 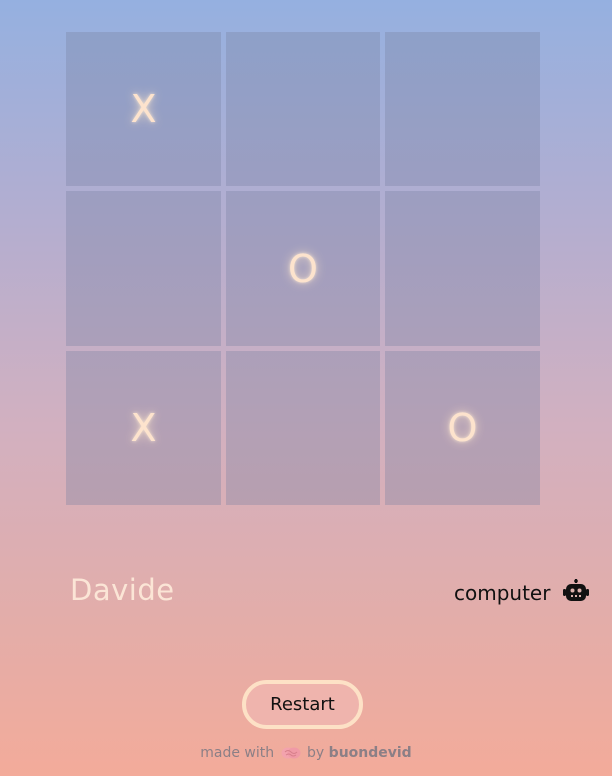 What do you see at coordinates (237, 753) in the screenshot?
I see `footer-made-with: made with` at bounding box center [237, 753].